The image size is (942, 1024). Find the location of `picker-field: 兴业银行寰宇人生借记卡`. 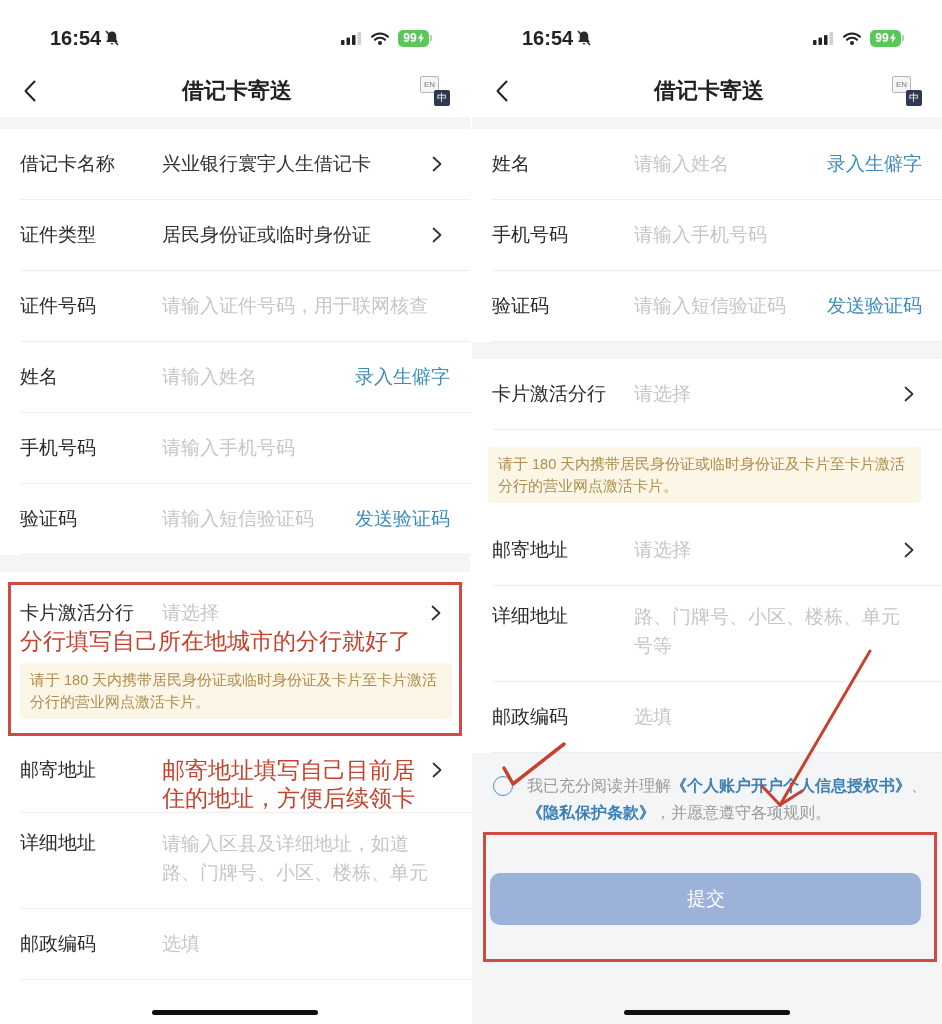

picker-field: 兴业银行寰宇人生借记卡 is located at coordinates (266, 164).